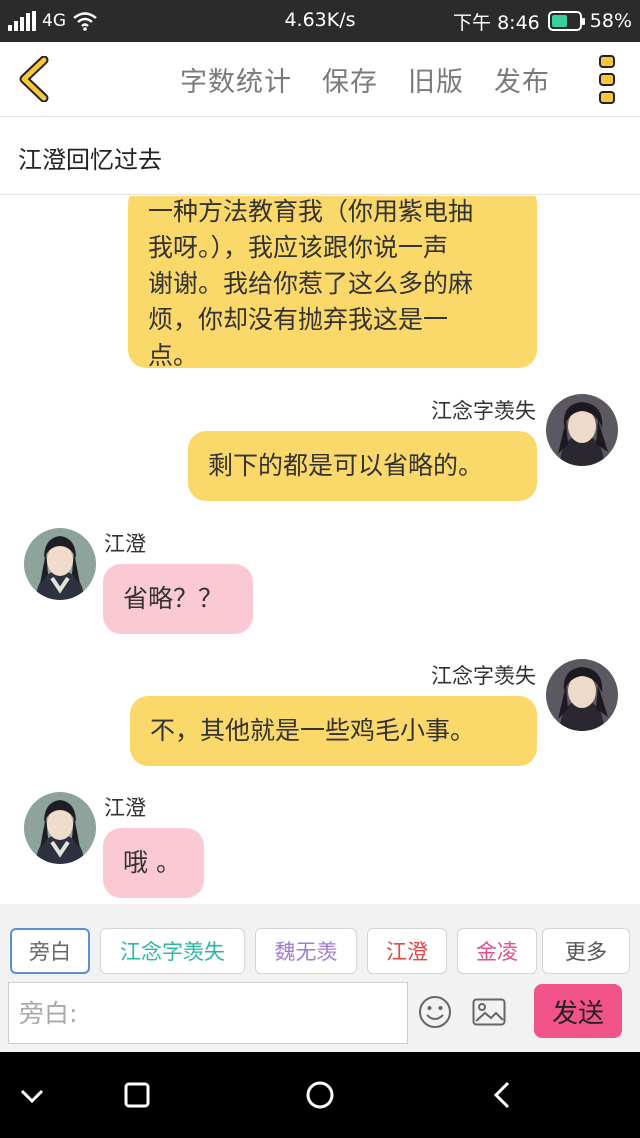 The height and width of the screenshot is (1138, 640). Describe the element at coordinates (542, 21) in the screenshot. I see `status-right: 下午 8:46 58%` at that location.